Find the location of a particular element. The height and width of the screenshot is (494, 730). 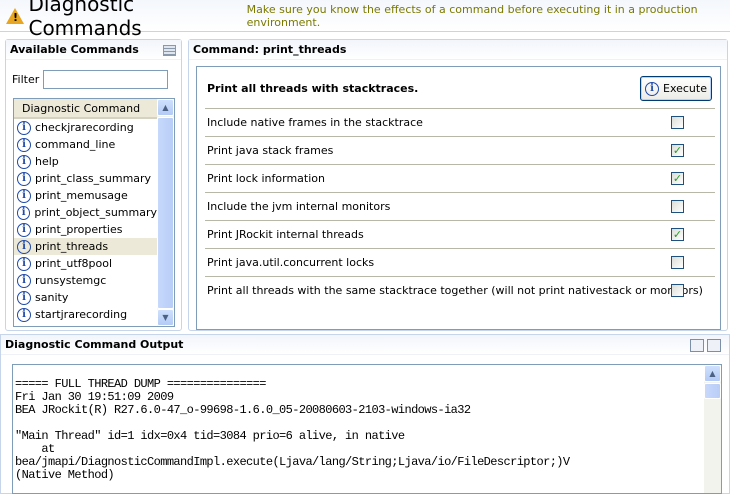

command-title: Command: print_threads is located at coordinates (458, 50).